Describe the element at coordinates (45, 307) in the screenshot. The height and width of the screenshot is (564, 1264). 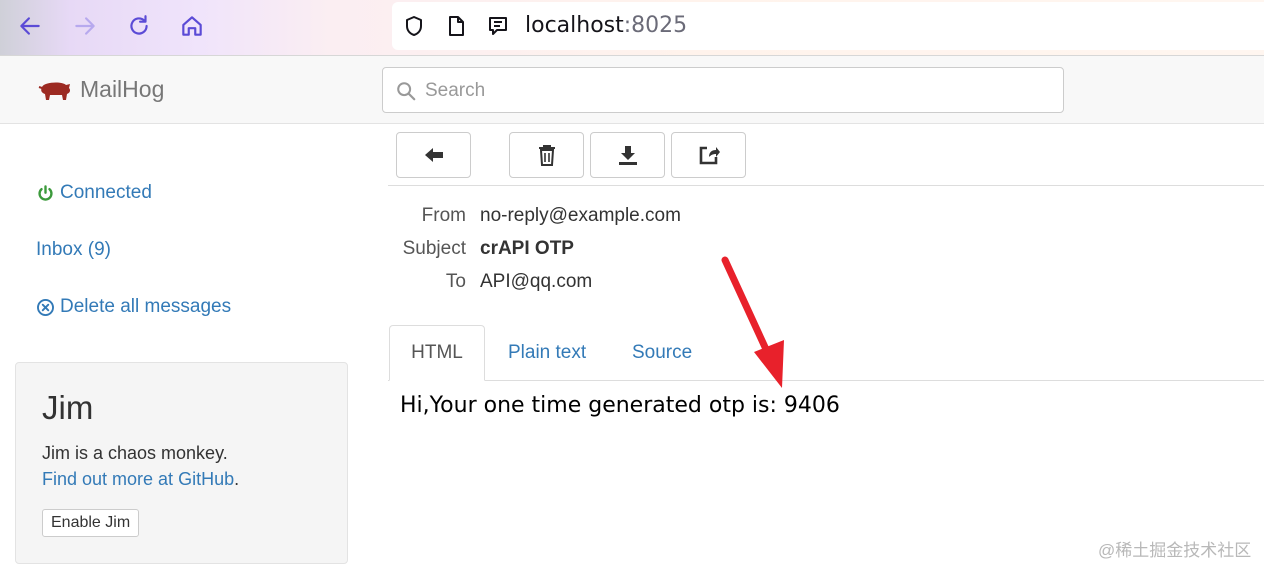
I see `remove-circle-icon` at that location.